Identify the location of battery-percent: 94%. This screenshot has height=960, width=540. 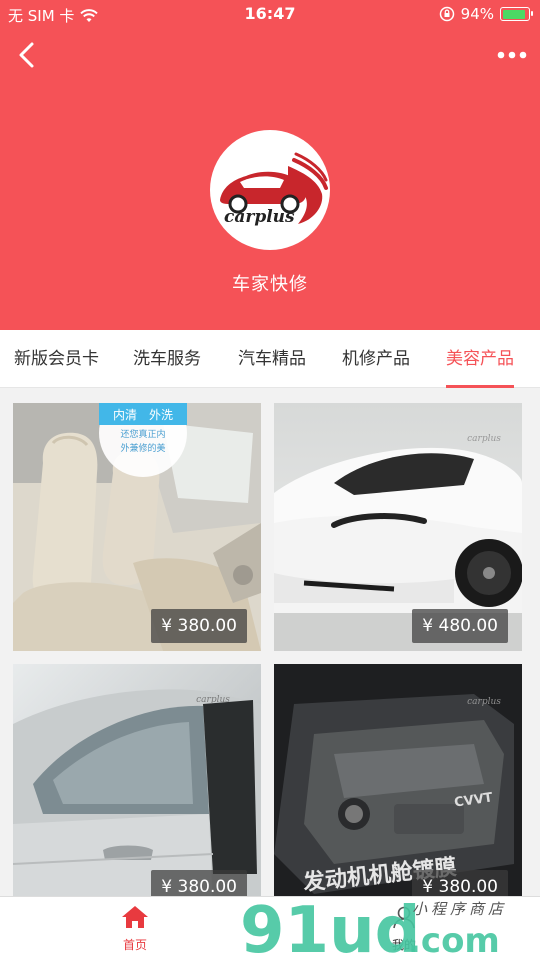
(477, 14).